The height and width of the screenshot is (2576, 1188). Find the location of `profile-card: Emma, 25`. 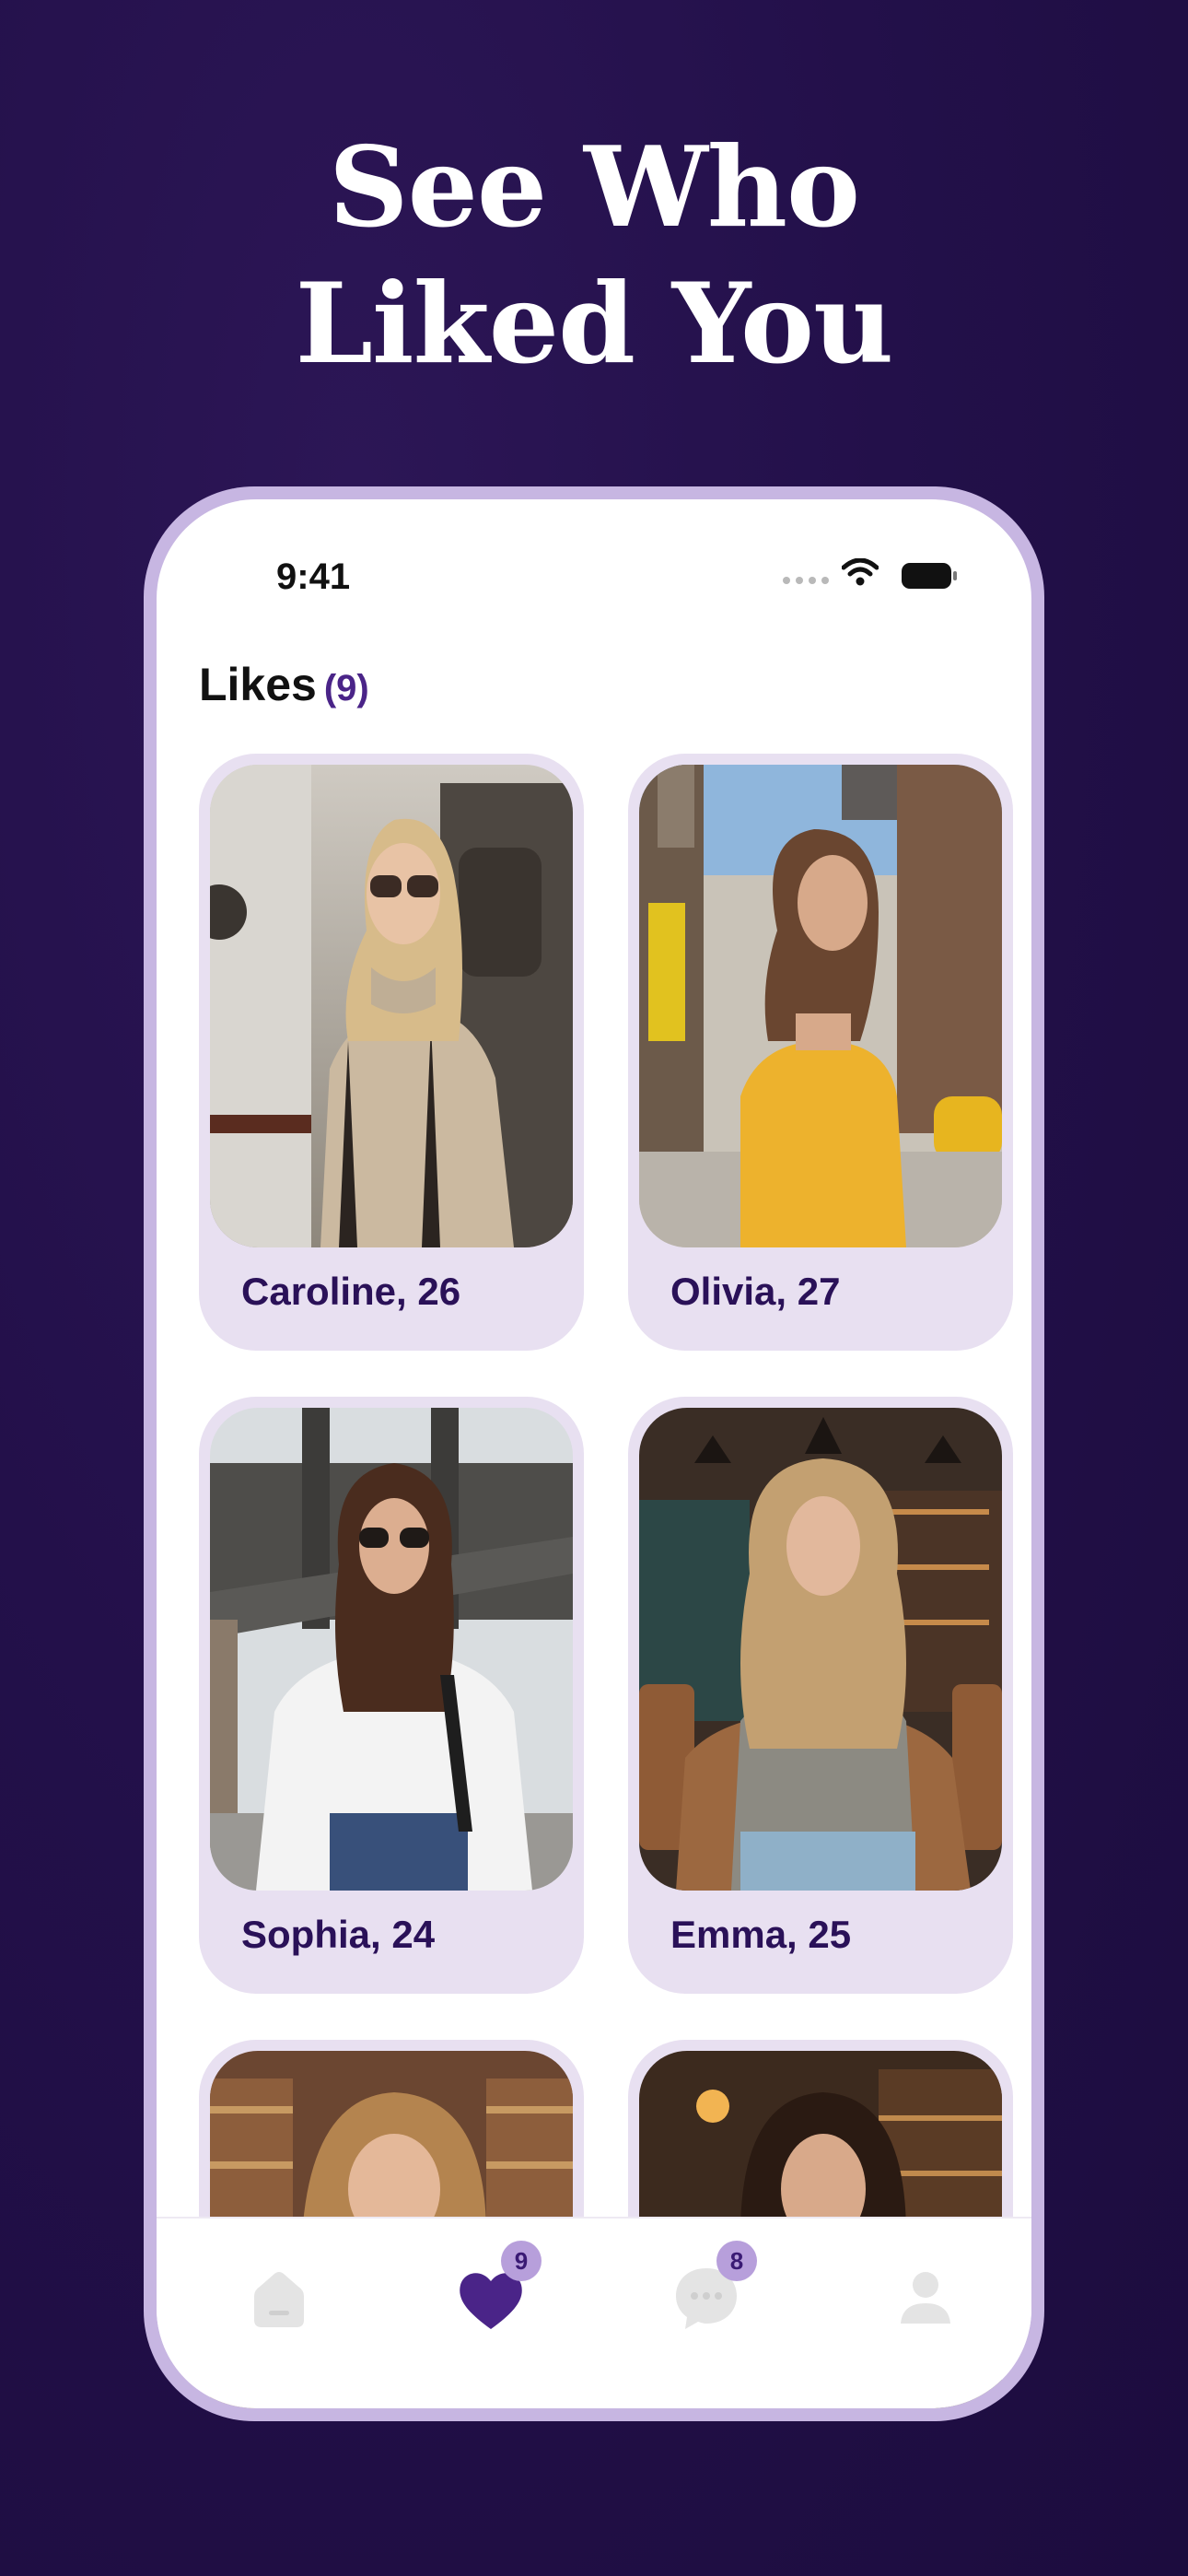

profile-card: Emma, 25 is located at coordinates (821, 1695).